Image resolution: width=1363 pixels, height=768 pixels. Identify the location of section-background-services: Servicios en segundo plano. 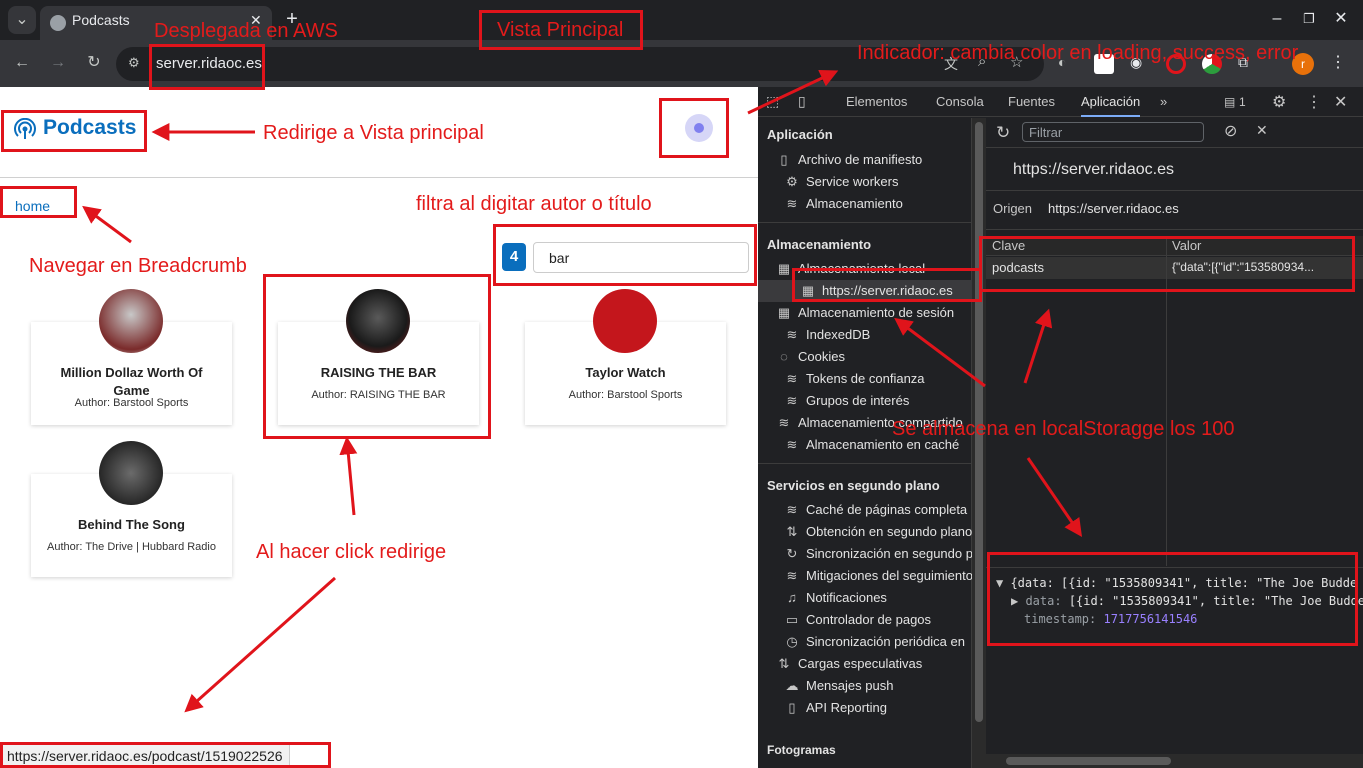
(853, 485).